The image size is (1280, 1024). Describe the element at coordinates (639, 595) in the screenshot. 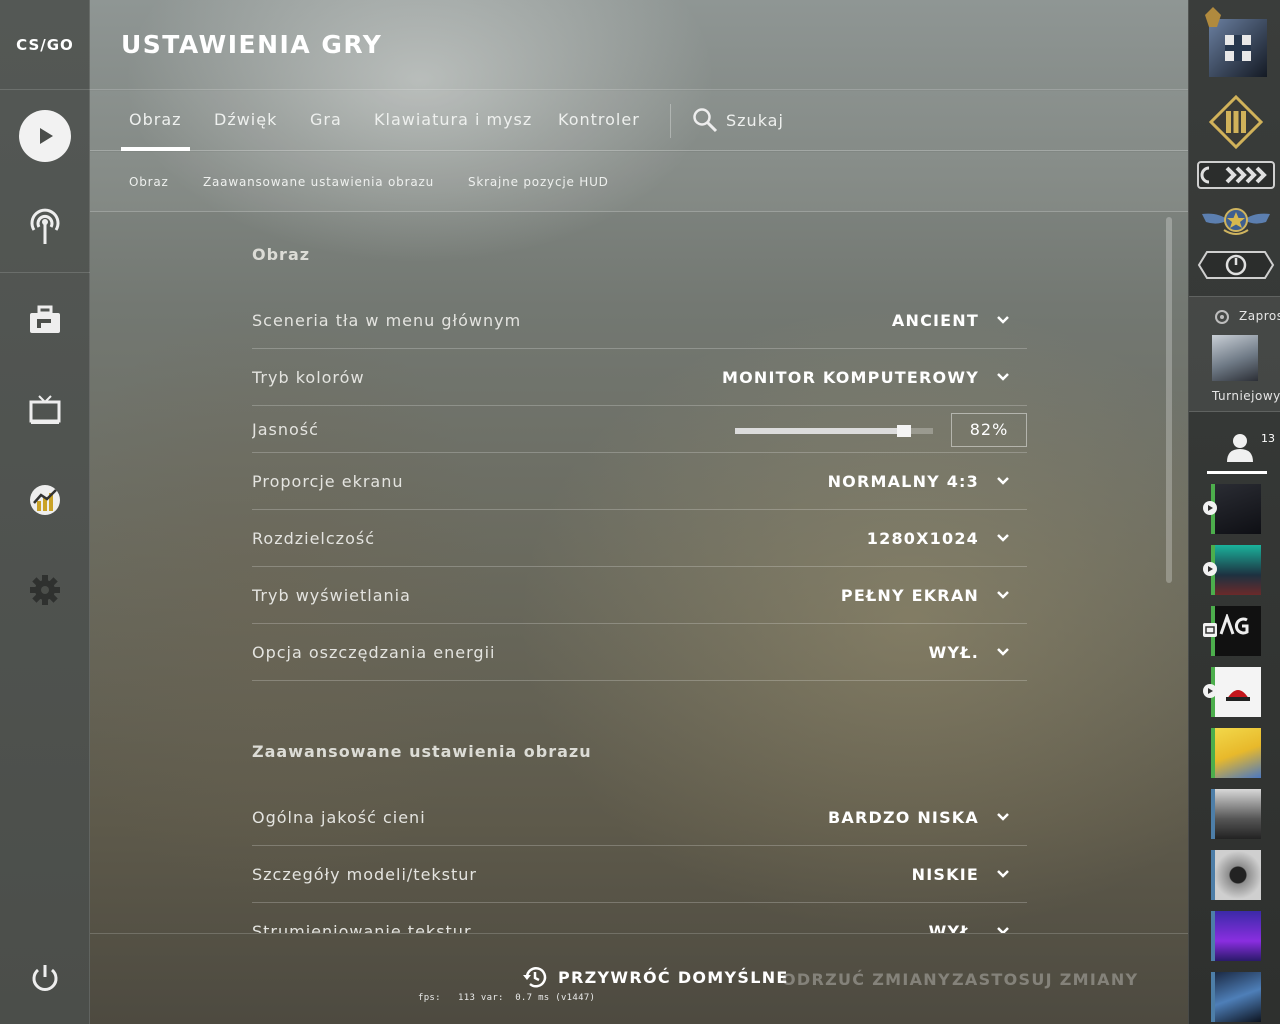

I see `setting-row-display-mode: Tryb wyświetlania PEŁNY EKRAN` at that location.